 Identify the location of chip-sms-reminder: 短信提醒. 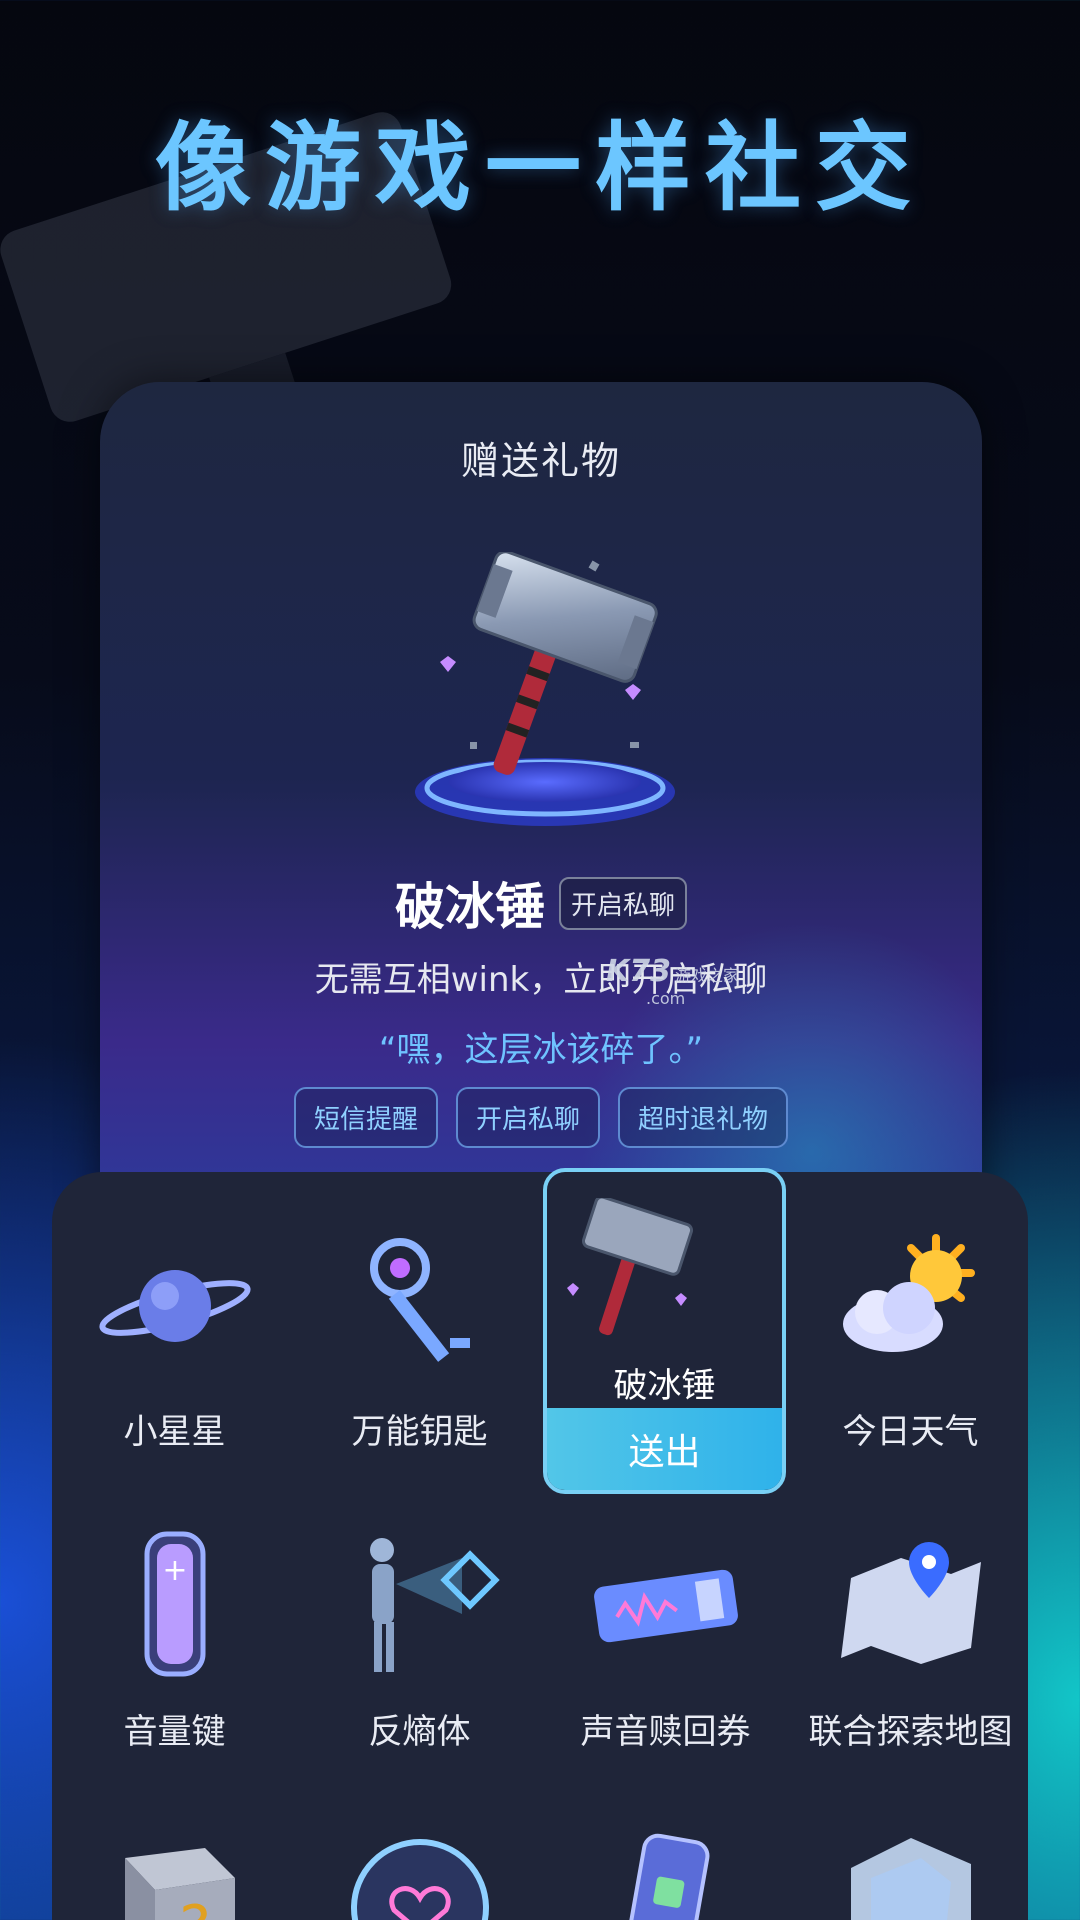
(365, 1117).